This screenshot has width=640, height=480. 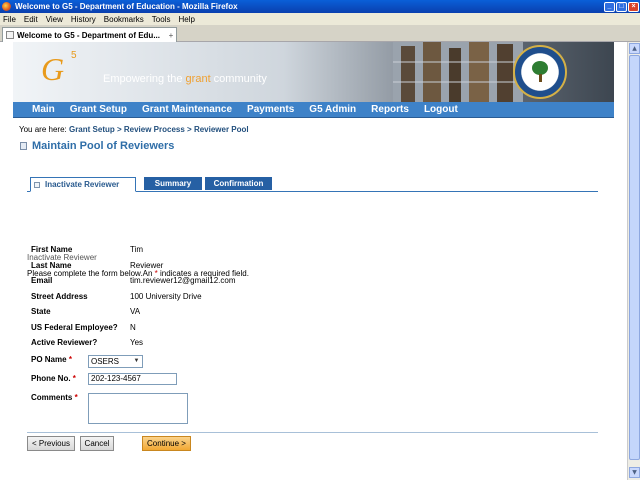 What do you see at coordinates (137, 342) in the screenshot?
I see `field-value: Yes` at bounding box center [137, 342].